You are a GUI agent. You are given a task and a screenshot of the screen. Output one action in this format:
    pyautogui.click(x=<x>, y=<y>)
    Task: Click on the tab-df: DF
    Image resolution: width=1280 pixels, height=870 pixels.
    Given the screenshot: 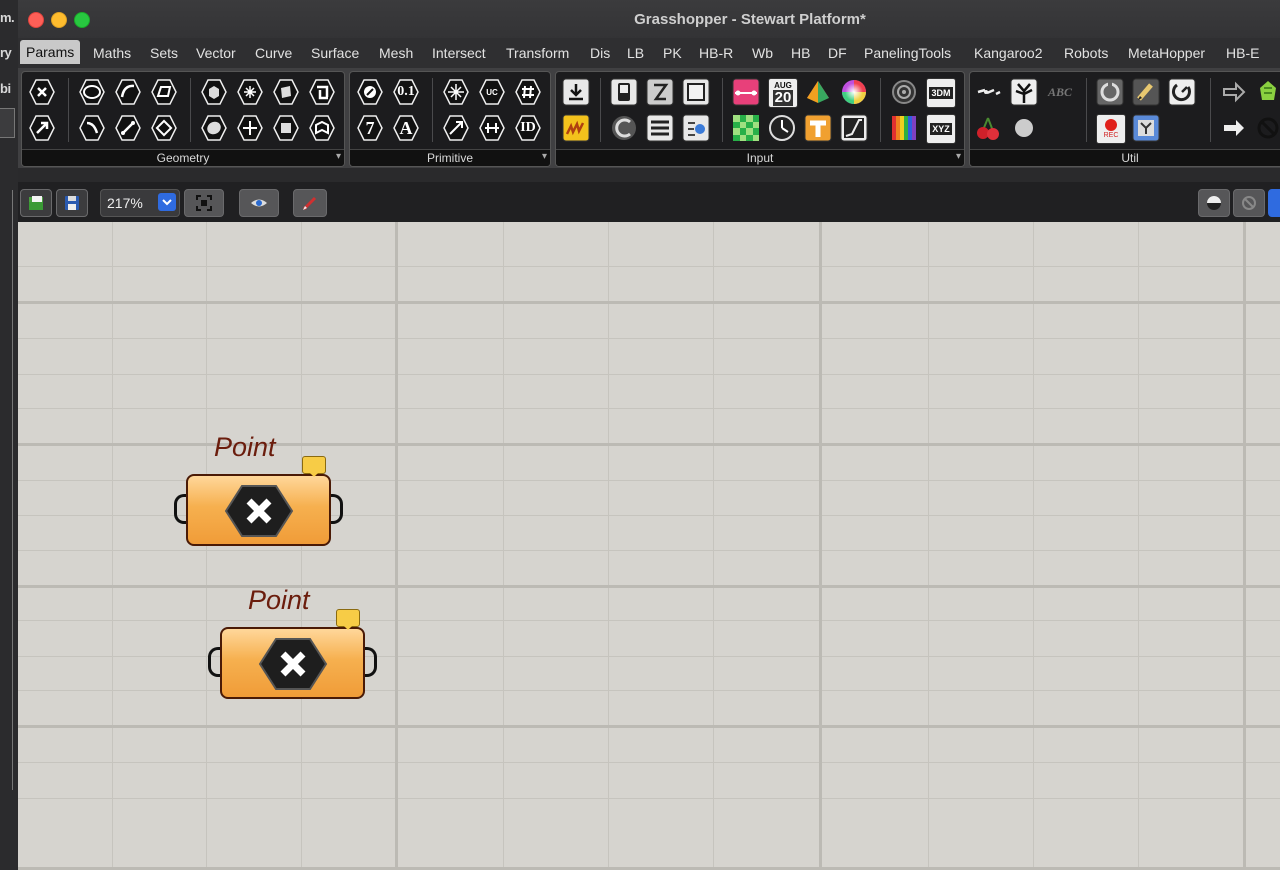 What is the action you would take?
    pyautogui.click(x=837, y=53)
    